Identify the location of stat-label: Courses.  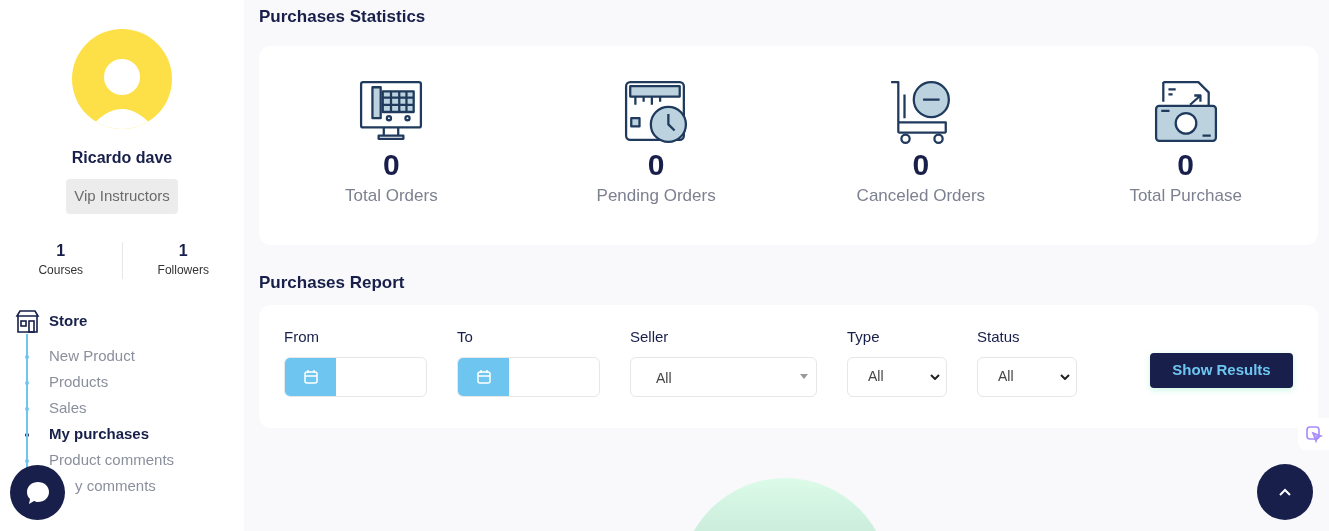
(61, 270).